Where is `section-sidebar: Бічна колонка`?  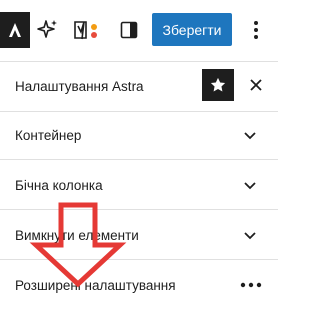 section-sidebar: Бічна колонка is located at coordinates (139, 185).